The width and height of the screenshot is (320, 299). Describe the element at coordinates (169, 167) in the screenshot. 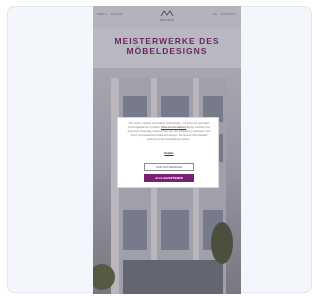

I see `decline-cookies-button: NUR NOTWENDIGE` at that location.